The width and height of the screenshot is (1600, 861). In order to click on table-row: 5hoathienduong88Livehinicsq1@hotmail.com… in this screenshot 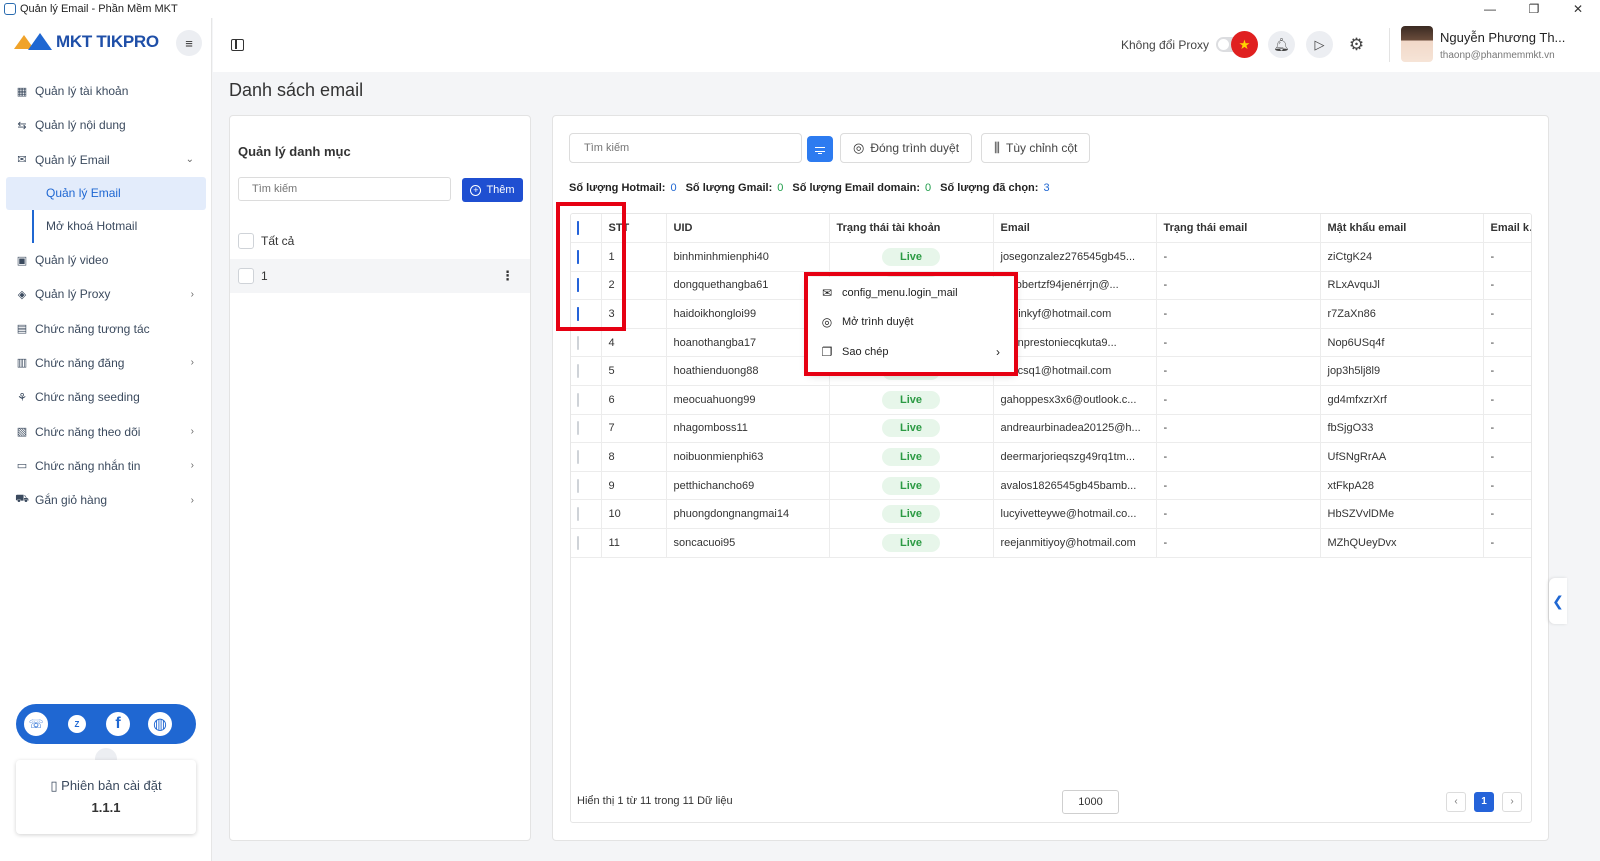, I will do `click(1051, 371)`.